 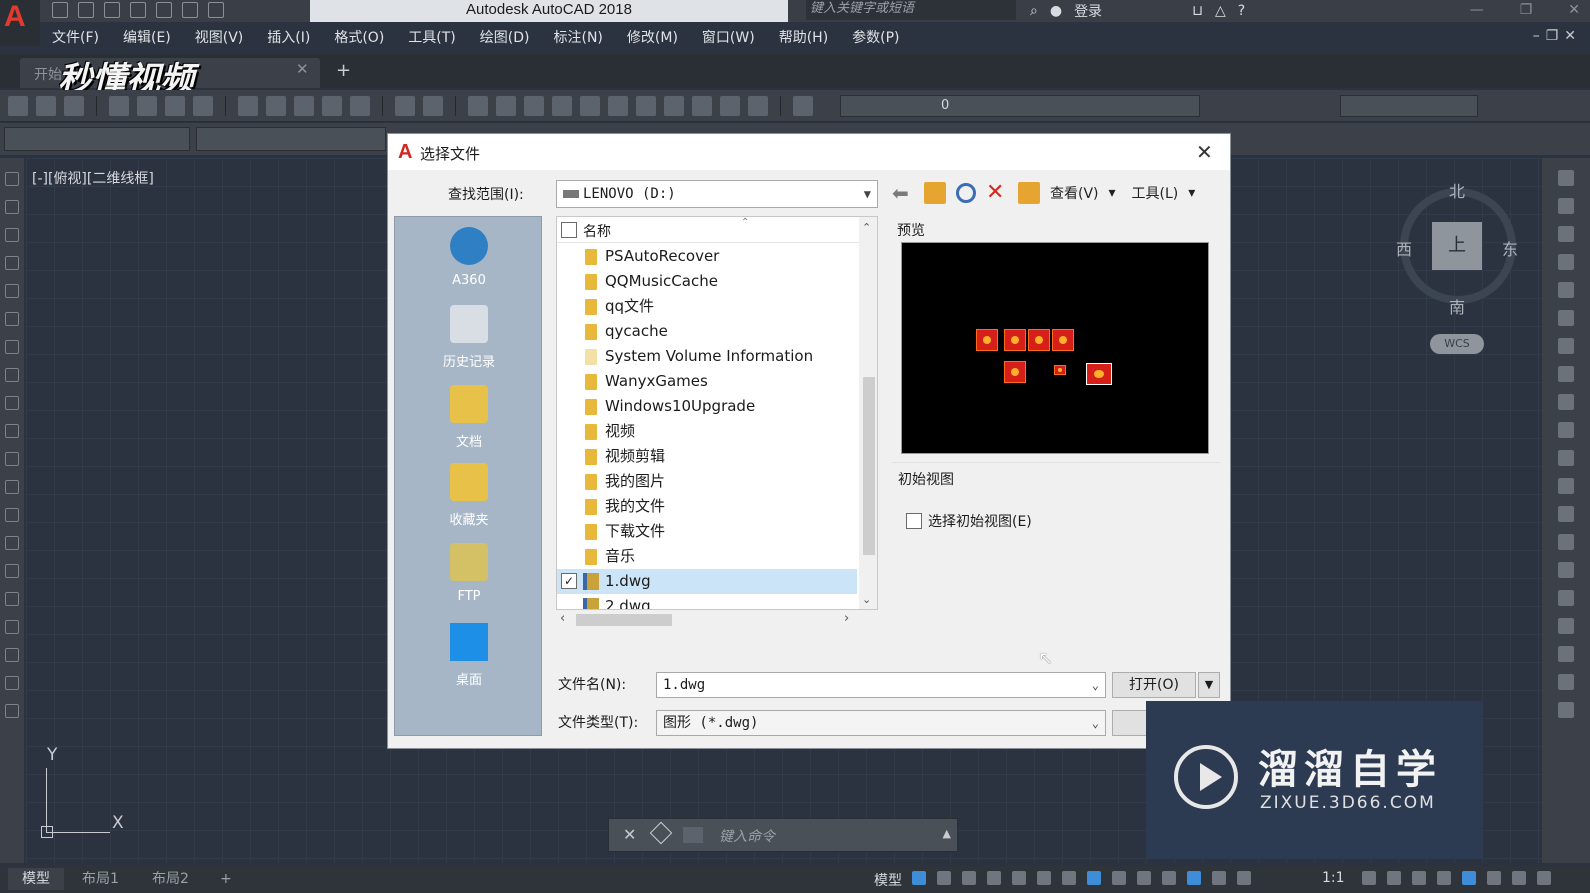 I want to click on list-item: QQMusicCache, so click(x=707, y=281).